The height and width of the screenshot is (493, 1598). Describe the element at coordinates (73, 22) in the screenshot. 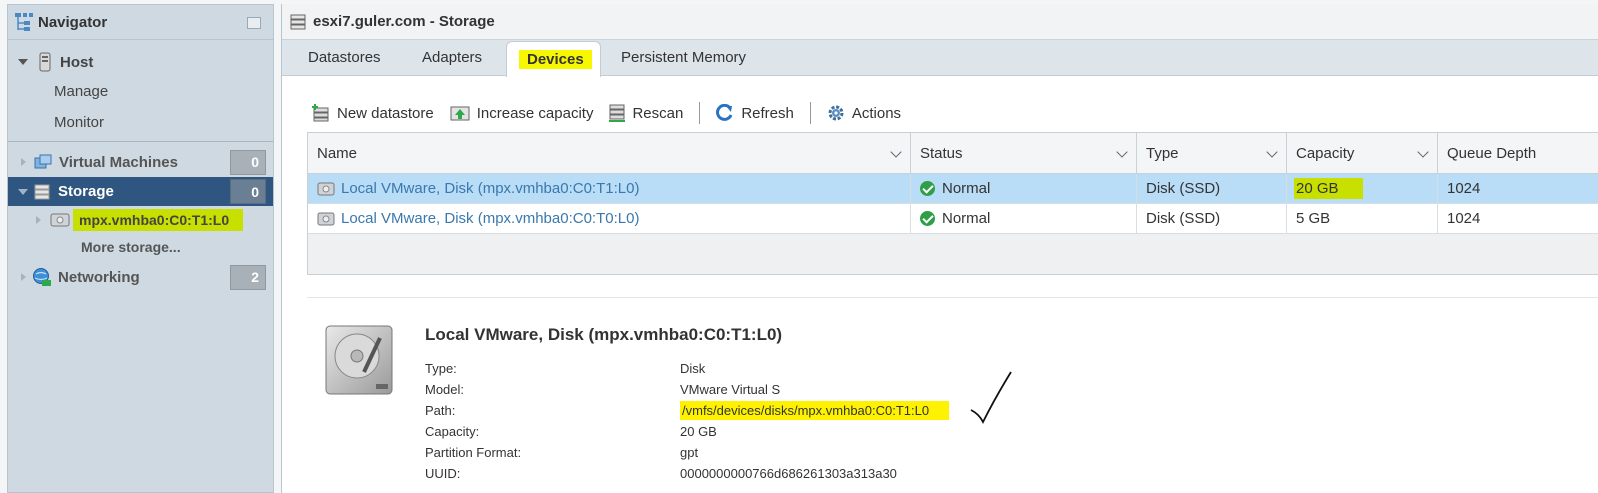

I see `navigator-title: Navigator` at that location.